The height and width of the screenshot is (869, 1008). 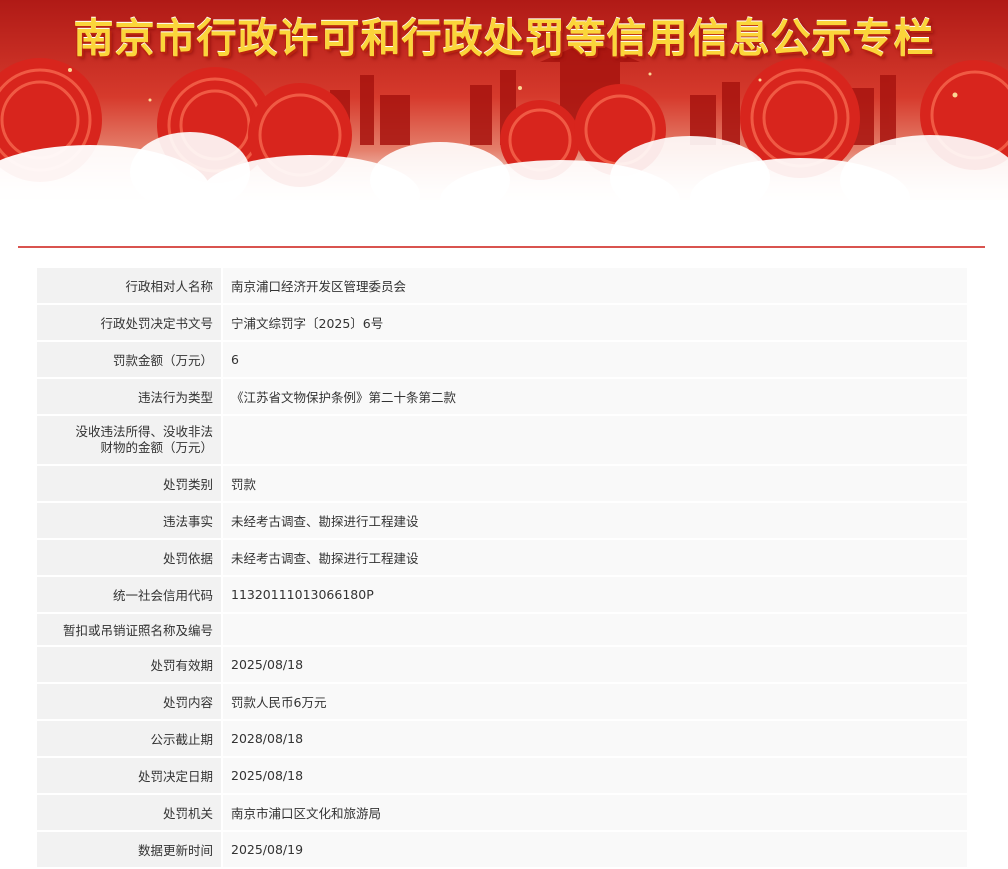 What do you see at coordinates (129, 483) in the screenshot?
I see `field-label: 处罚类别` at bounding box center [129, 483].